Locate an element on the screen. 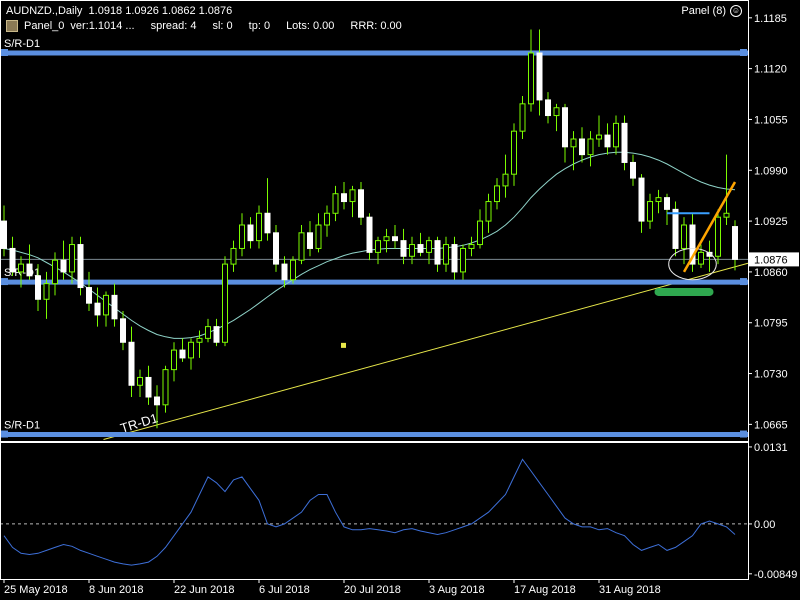  y-tick-label: 1.0795 is located at coordinates (771, 324).